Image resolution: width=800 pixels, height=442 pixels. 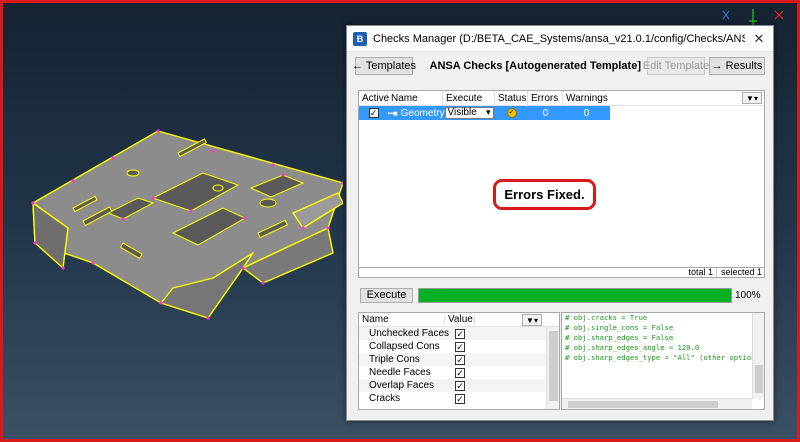 I want to click on property-row: Triple Cons ✓, so click(x=459, y=359).